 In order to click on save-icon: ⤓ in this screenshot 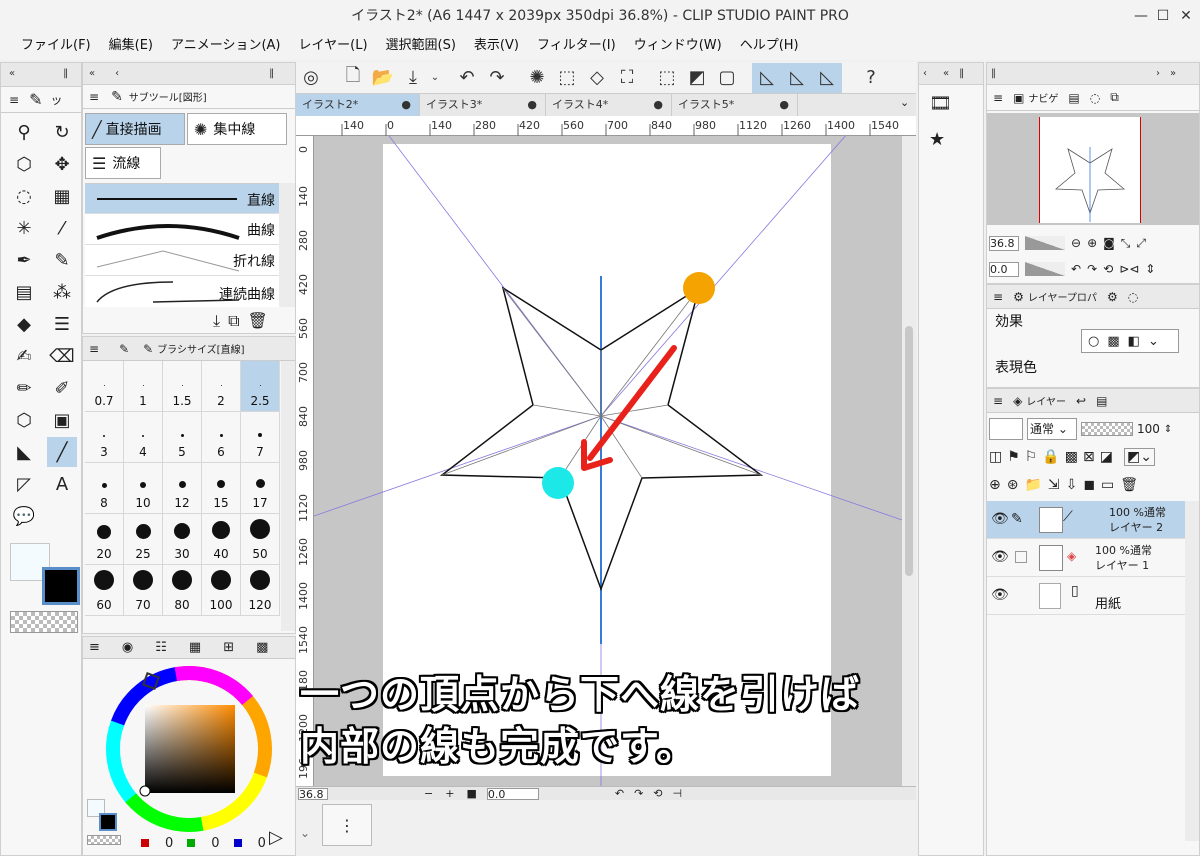, I will do `click(413, 78)`.